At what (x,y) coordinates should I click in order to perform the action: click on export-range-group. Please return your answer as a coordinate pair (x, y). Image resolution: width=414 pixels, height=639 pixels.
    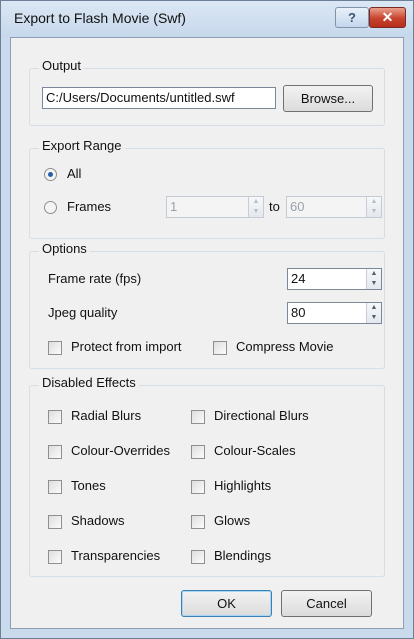
    Looking at the image, I should click on (207, 193).